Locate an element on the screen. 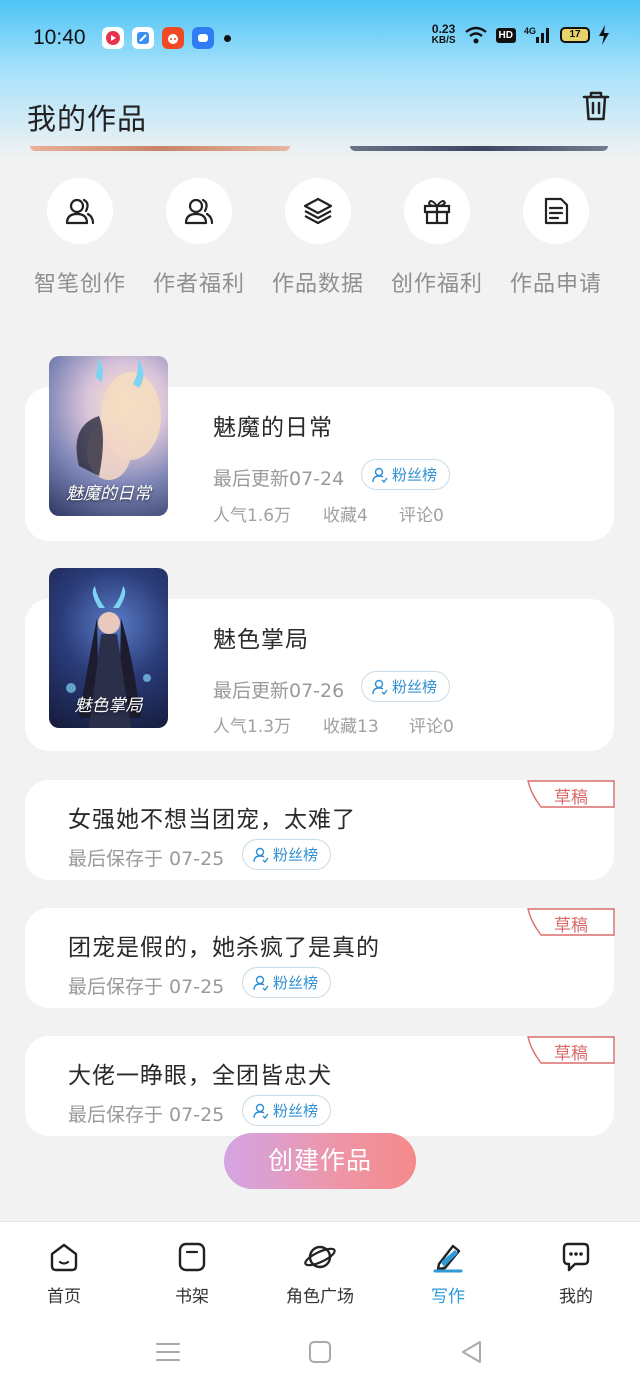  notification-icons is located at coordinates (166, 38).